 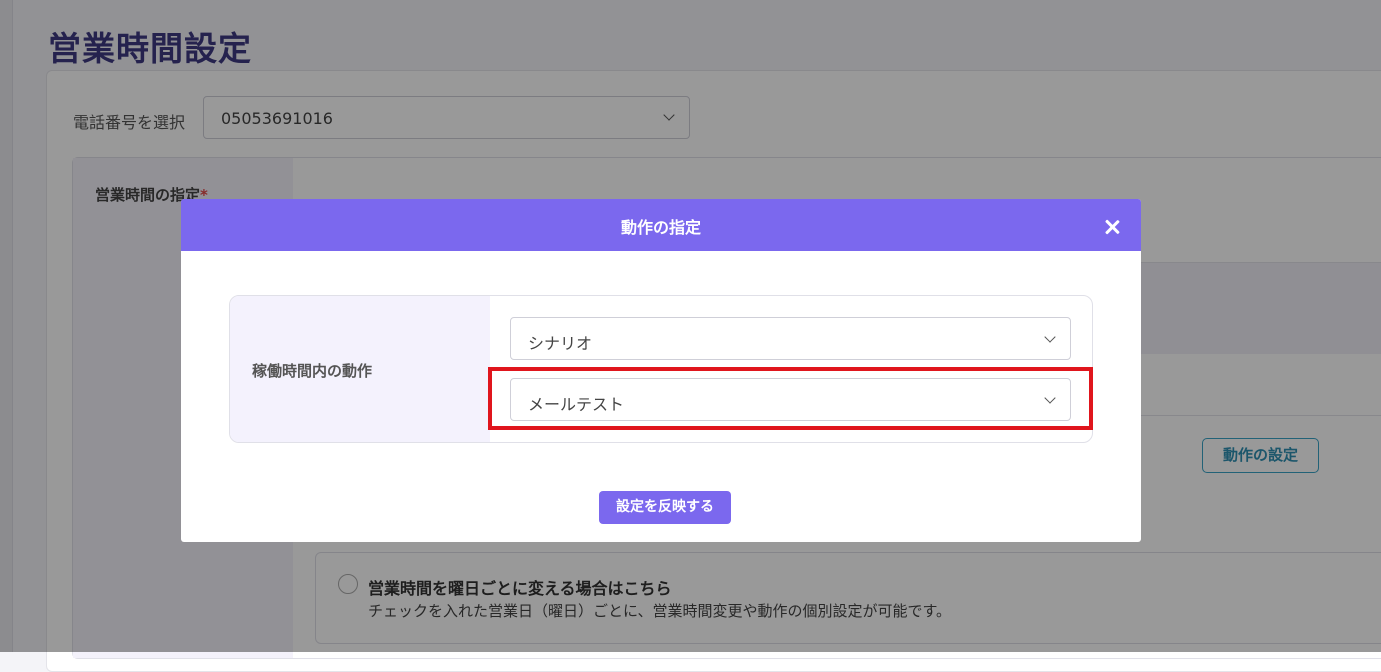 What do you see at coordinates (312, 371) in the screenshot?
I see `action-table-label: 稼働時間内の動作` at bounding box center [312, 371].